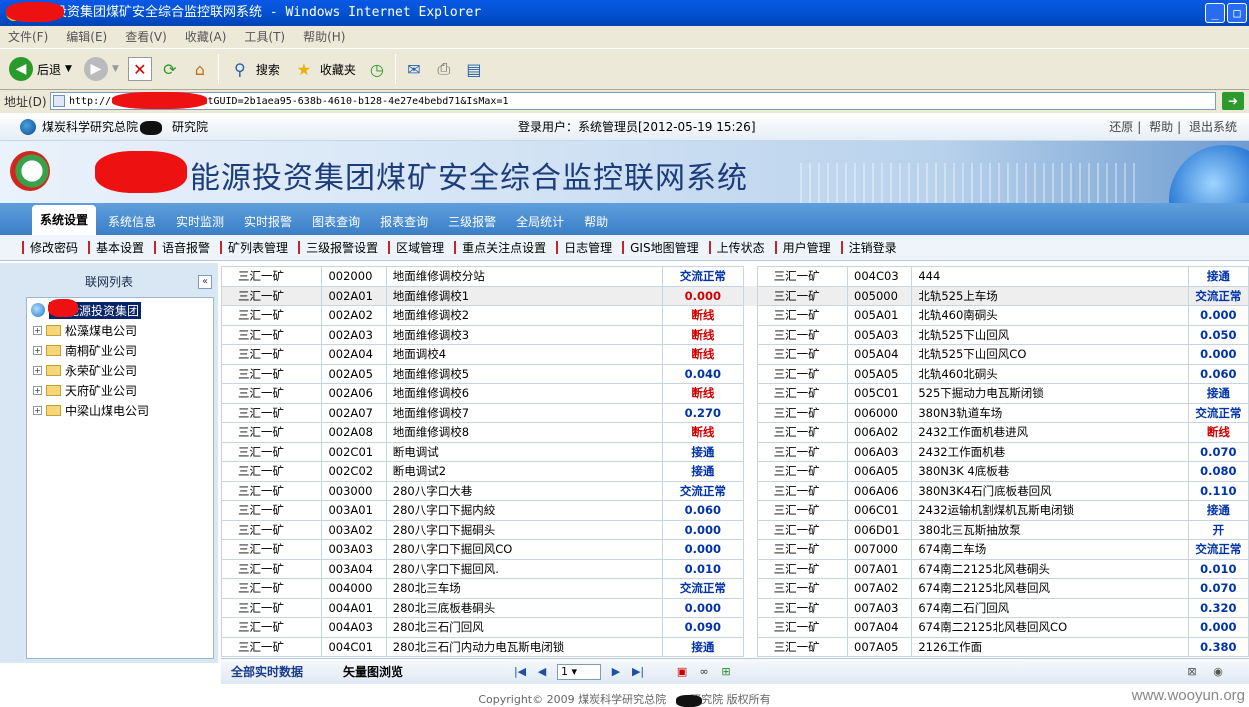 This screenshot has height=707, width=1249. What do you see at coordinates (200, 222) in the screenshot?
I see `nav-realtime-monitor: 实时监测` at bounding box center [200, 222].